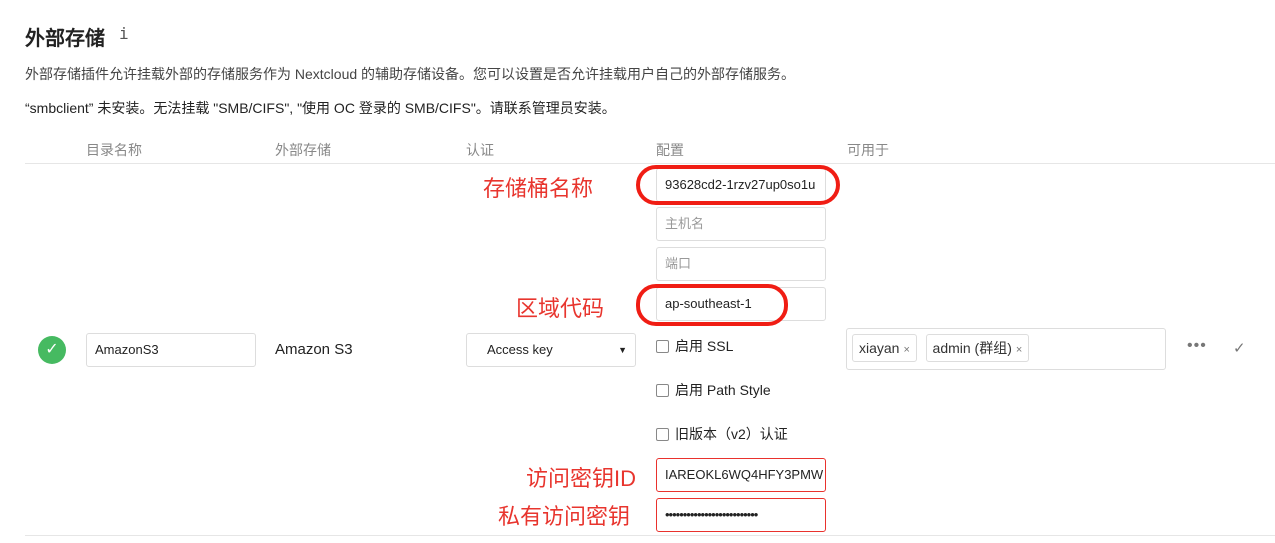 The image size is (1275, 543). I want to click on enable-ssl-checkbox: 启用 SSL, so click(694, 346).